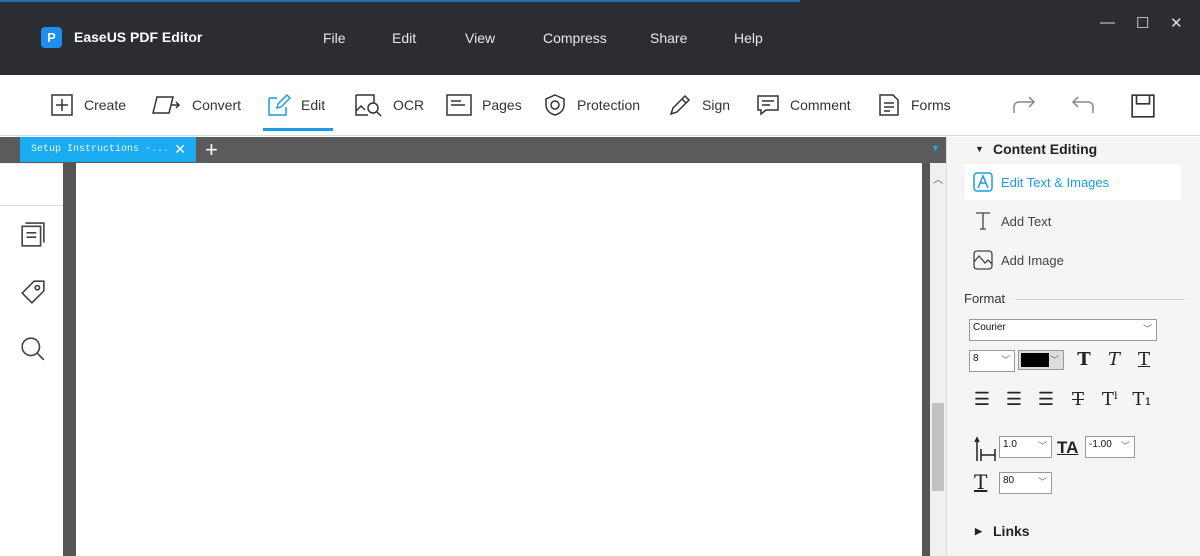  Describe the element at coordinates (1002, 531) in the screenshot. I see `links-header: ▶ Links` at that location.